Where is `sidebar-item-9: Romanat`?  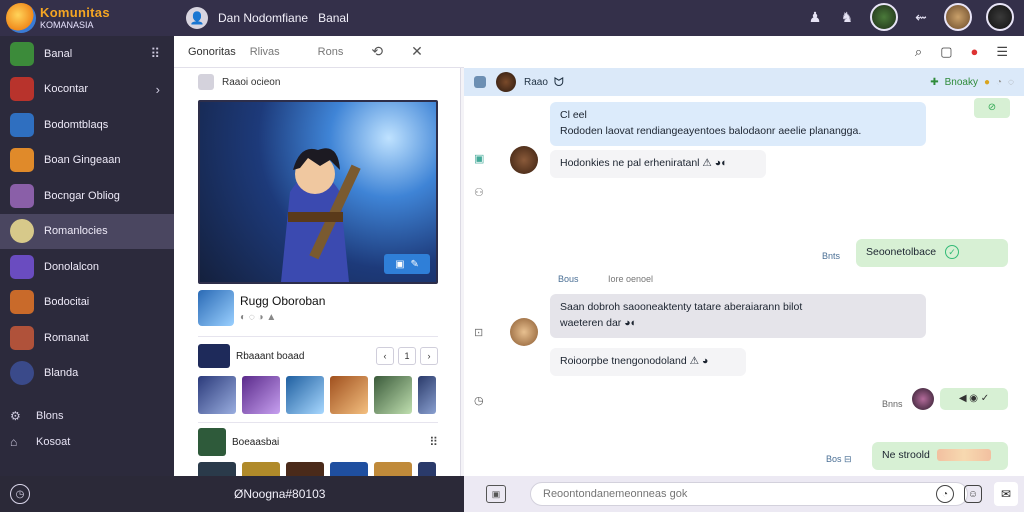 sidebar-item-9: Romanat is located at coordinates (87, 338).